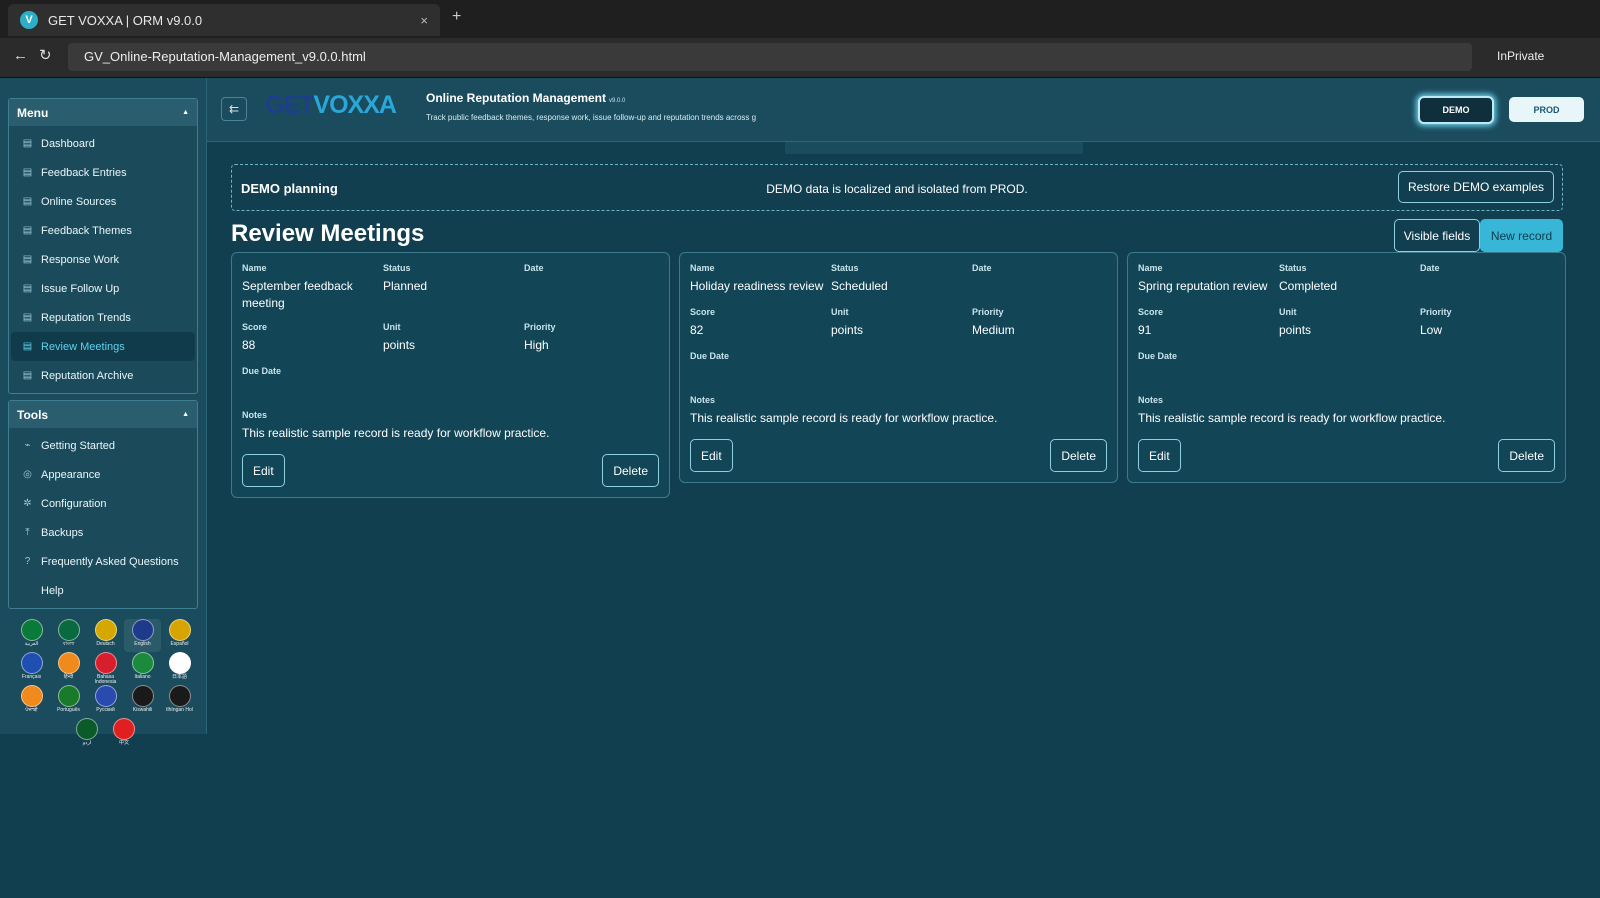 Image resolution: width=1600 pixels, height=898 pixels. What do you see at coordinates (1431, 330) in the screenshot?
I see `field-value: Low` at bounding box center [1431, 330].